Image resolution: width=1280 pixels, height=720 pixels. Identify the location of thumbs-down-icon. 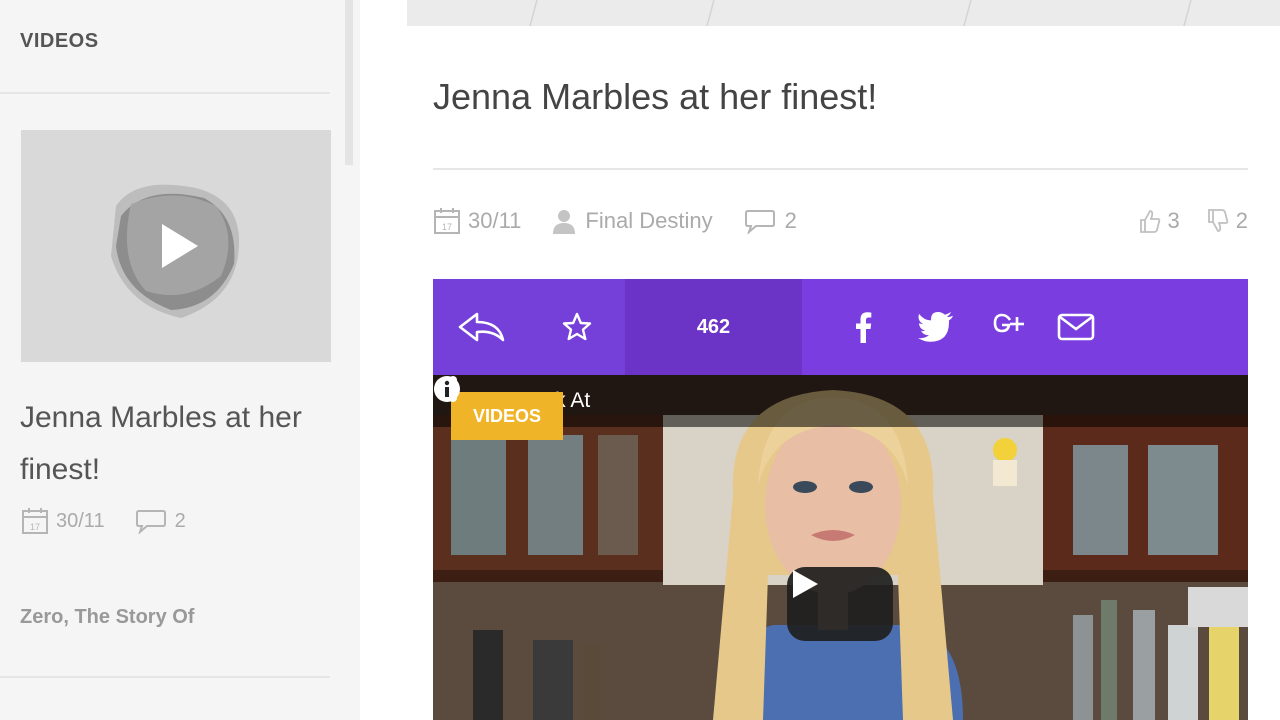
(1217, 220).